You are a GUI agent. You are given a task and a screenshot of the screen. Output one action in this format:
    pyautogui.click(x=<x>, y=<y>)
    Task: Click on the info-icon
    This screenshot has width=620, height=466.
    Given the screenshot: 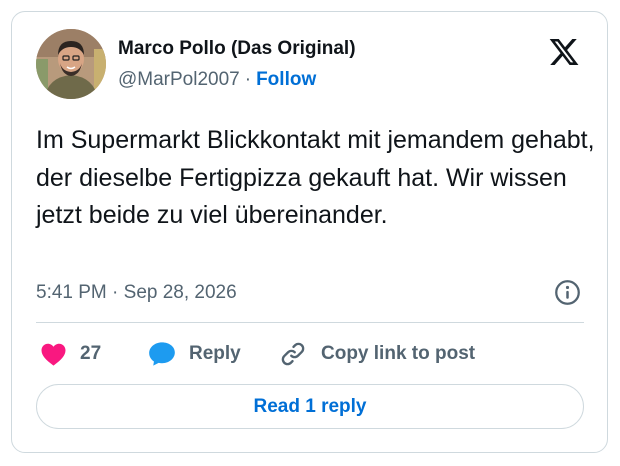 What is the action you would take?
    pyautogui.click(x=567, y=292)
    